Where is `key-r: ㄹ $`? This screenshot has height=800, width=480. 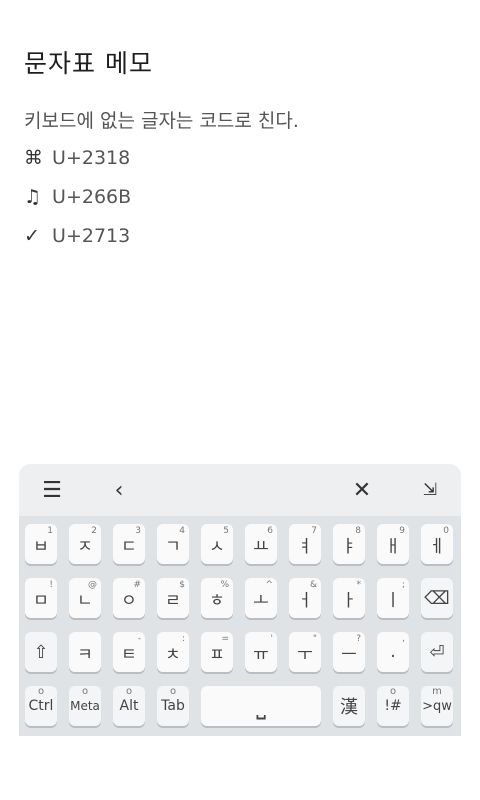 key-r: ㄹ $ is located at coordinates (173, 598).